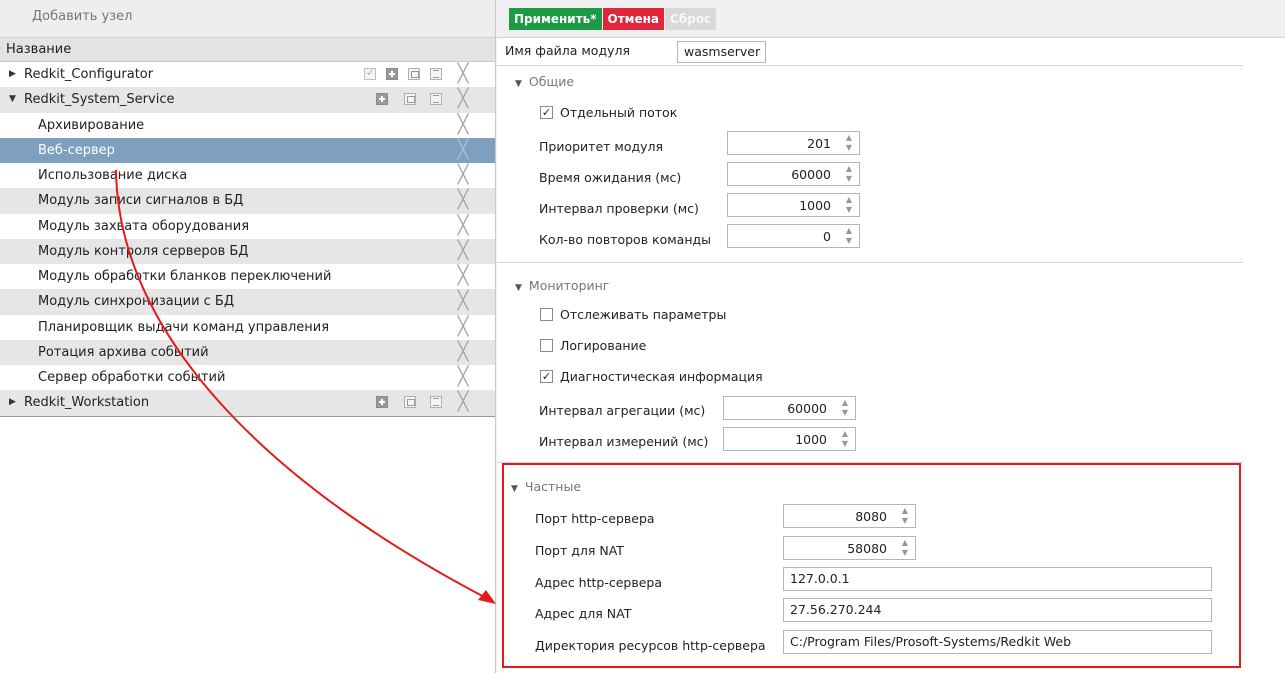 This screenshot has height=673, width=1285. I want to click on tree-node-switching-forms: Модуль обработки бланков переключений ╳, so click(247, 276).